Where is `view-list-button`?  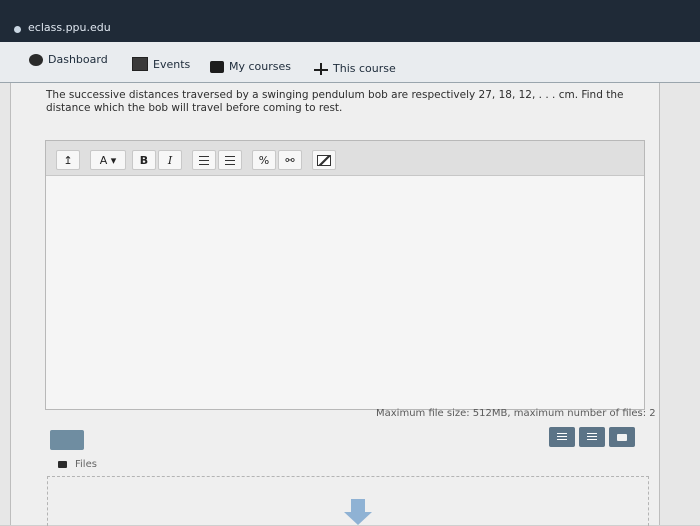 view-list-button is located at coordinates (592, 437).